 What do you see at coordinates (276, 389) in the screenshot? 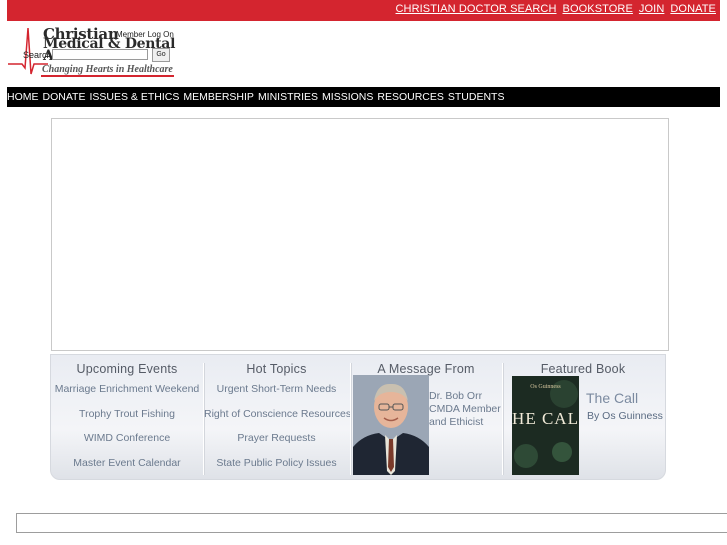
I see `topic-link: Urgent Short-Term Needs` at bounding box center [276, 389].